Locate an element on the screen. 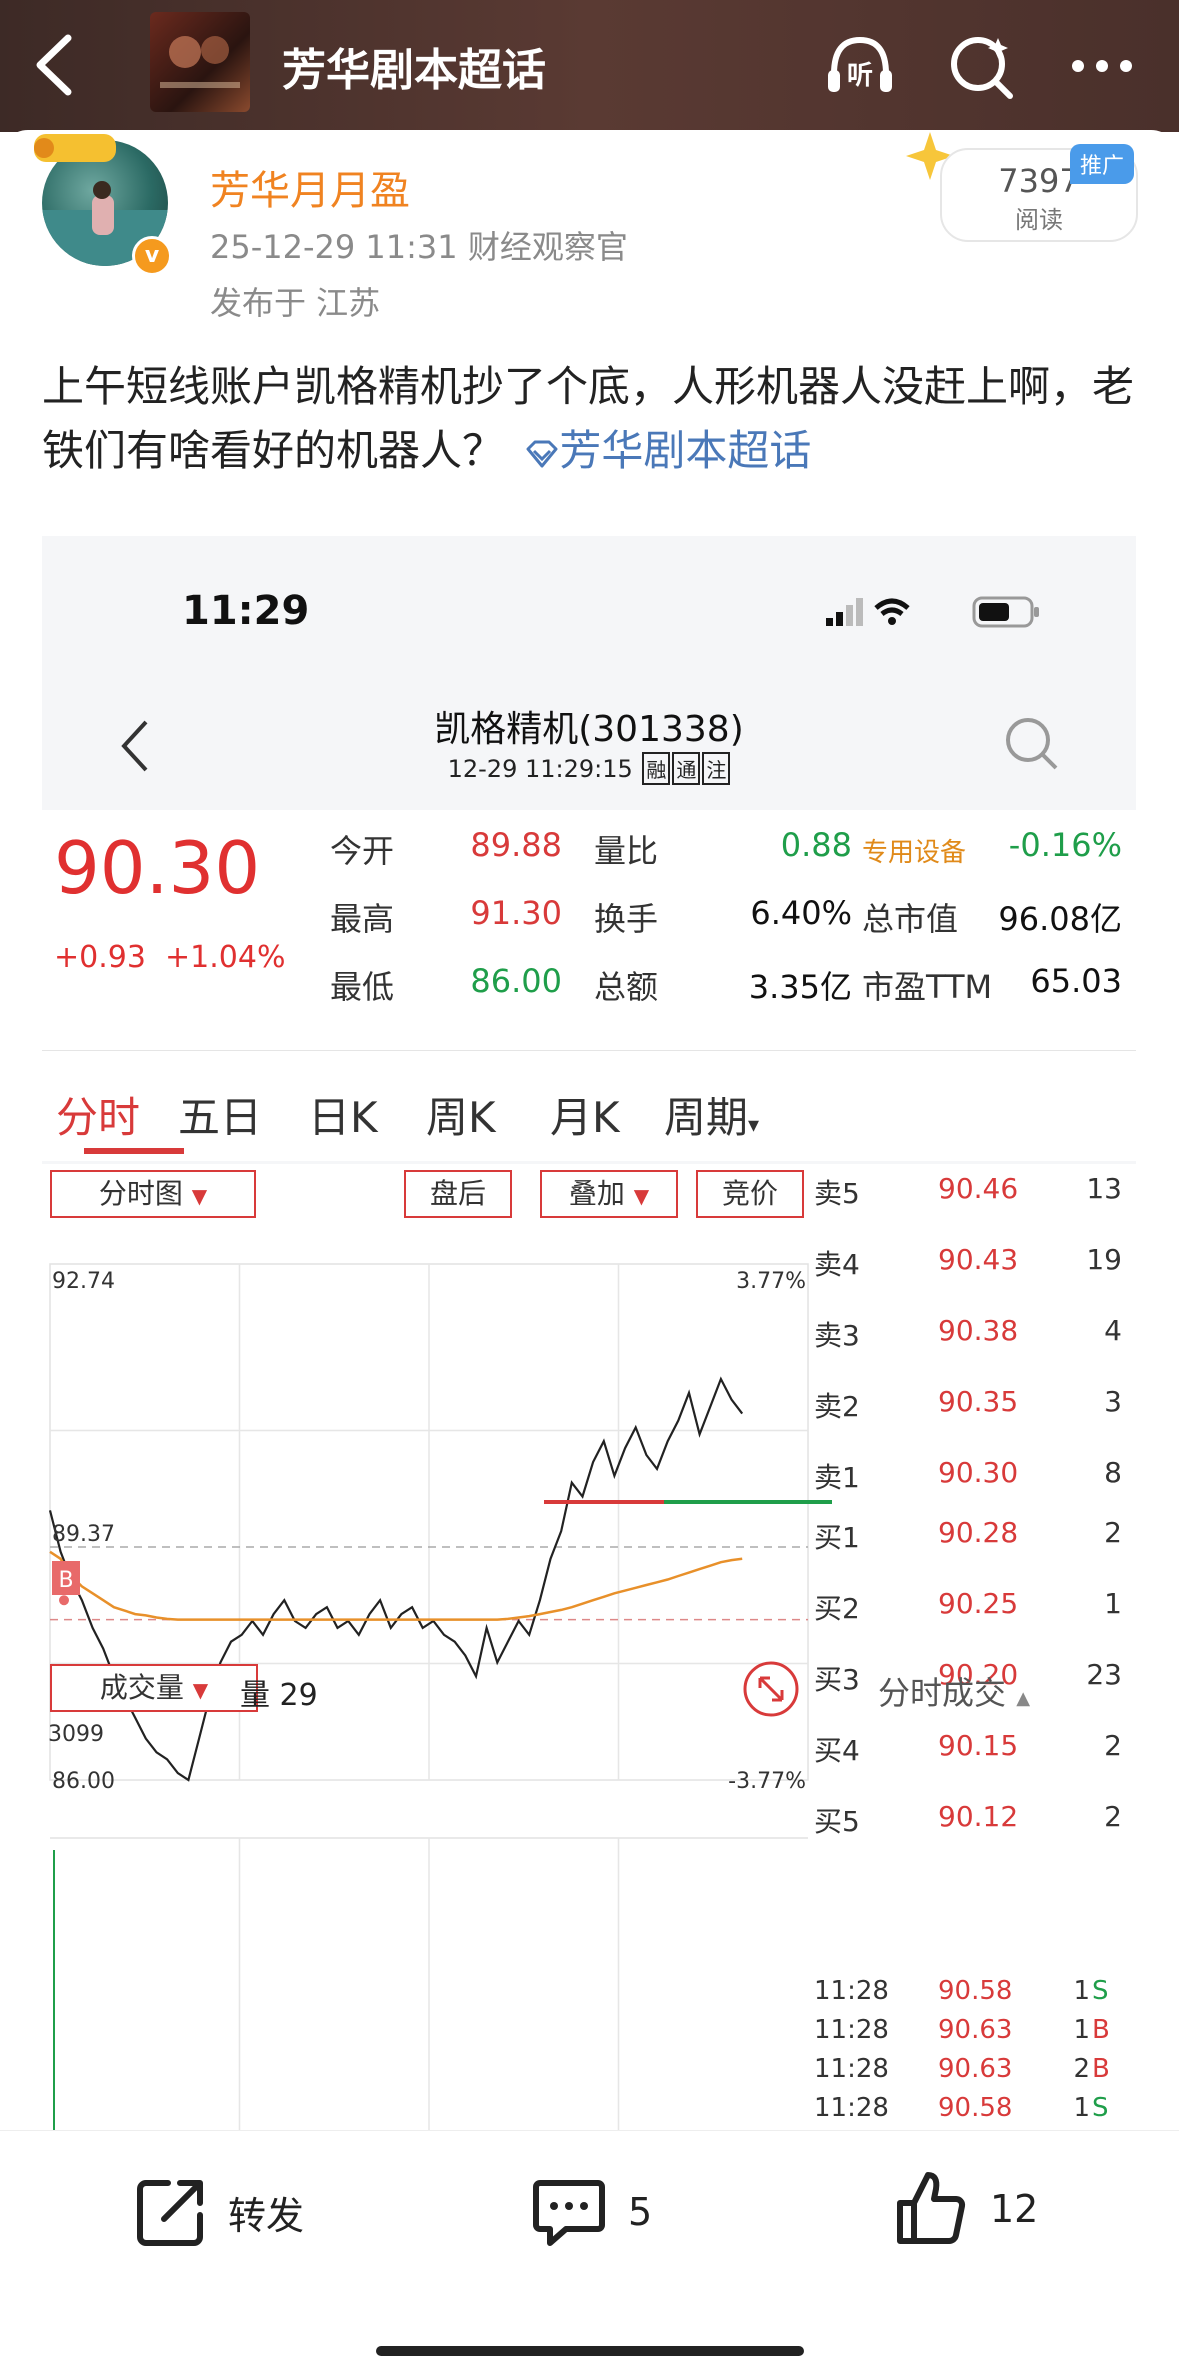  axis-mid-price: 89.37 is located at coordinates (83, 1534).